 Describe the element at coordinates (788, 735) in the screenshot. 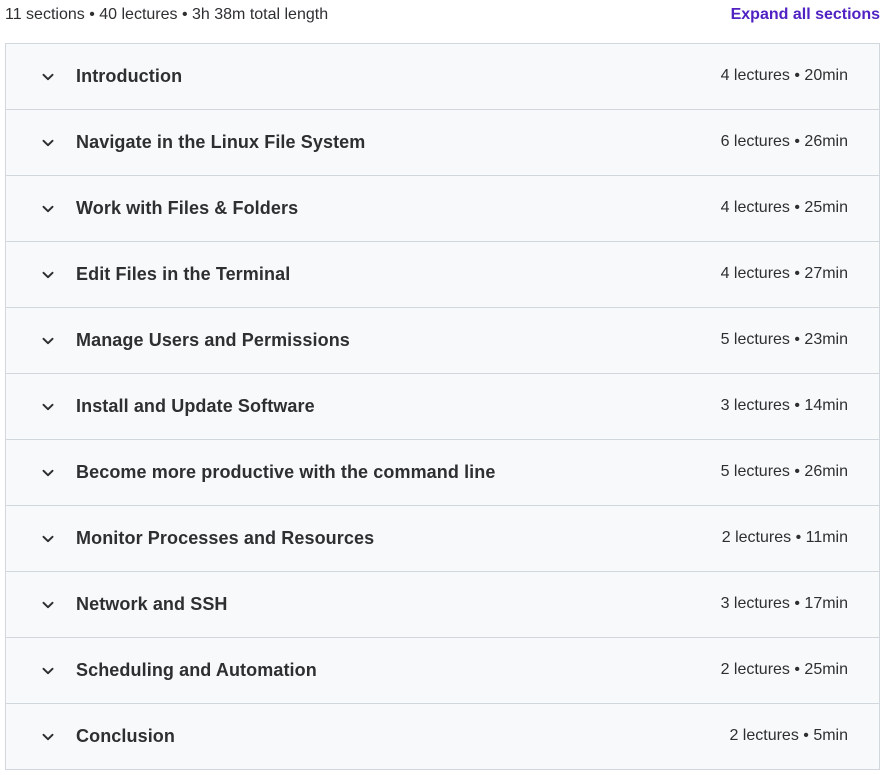

I see `section-lecture-count: 2 lectures • 5min` at that location.